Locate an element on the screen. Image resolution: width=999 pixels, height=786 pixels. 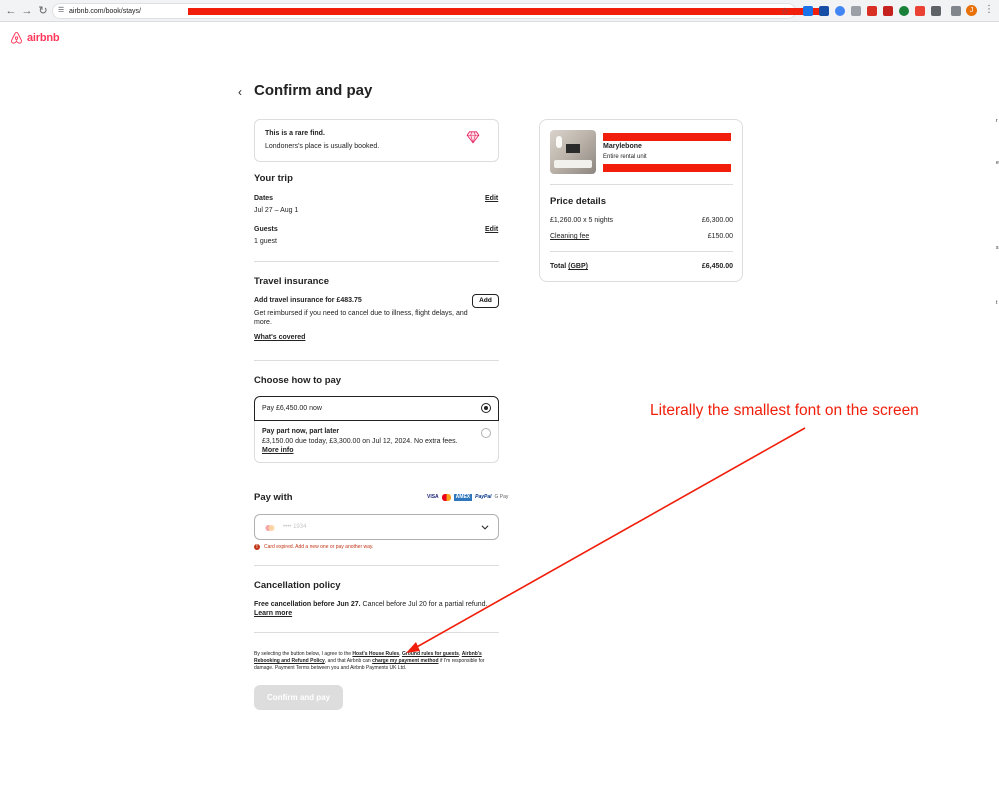
more-info-link: More info is located at coordinates (278, 450).